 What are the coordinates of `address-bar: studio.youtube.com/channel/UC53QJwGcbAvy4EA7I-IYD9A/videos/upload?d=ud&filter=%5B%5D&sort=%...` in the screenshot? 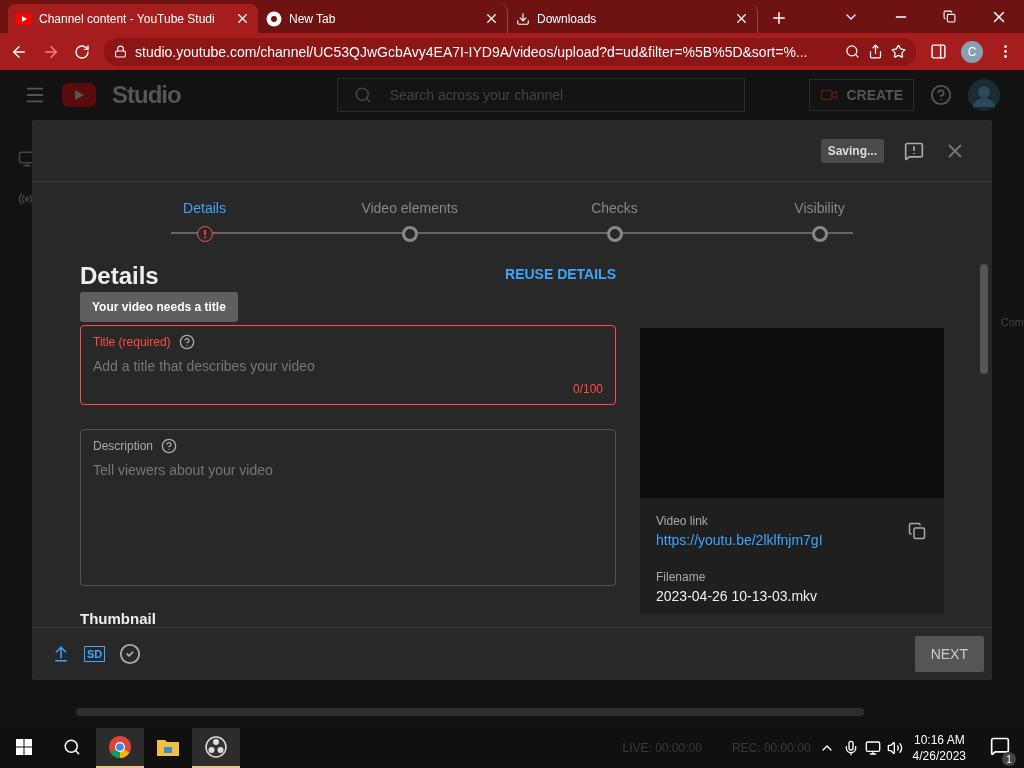 It's located at (510, 51).